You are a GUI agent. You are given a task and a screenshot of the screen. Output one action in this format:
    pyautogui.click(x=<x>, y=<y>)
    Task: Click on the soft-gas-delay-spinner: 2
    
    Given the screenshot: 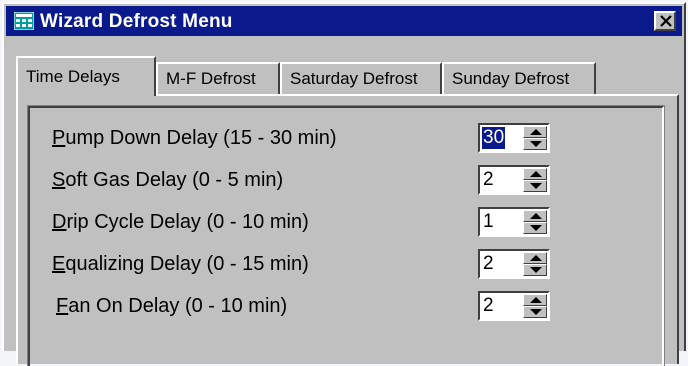 What is the action you would take?
    pyautogui.click(x=514, y=180)
    